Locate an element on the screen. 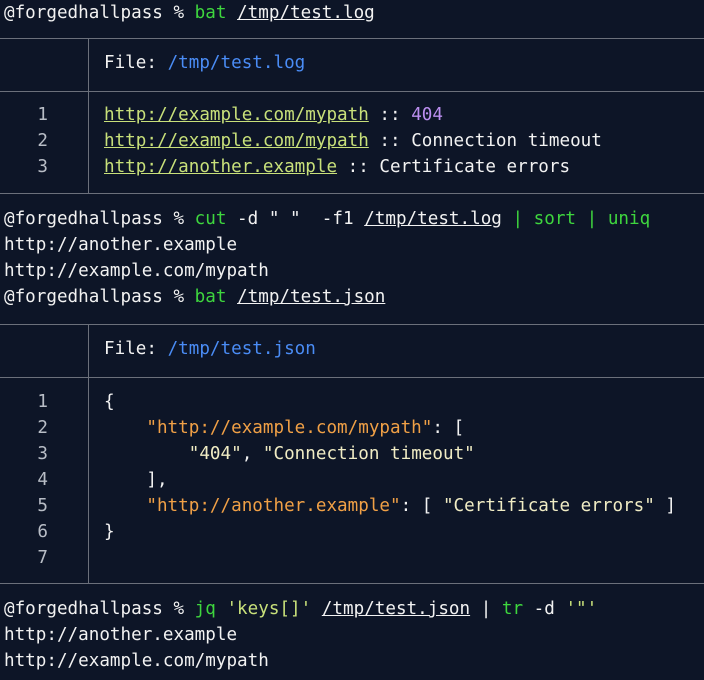 Image resolution: width=704 pixels, height=680 pixels. log-line: http://example.com/mypath :: 404 is located at coordinates (273, 115).